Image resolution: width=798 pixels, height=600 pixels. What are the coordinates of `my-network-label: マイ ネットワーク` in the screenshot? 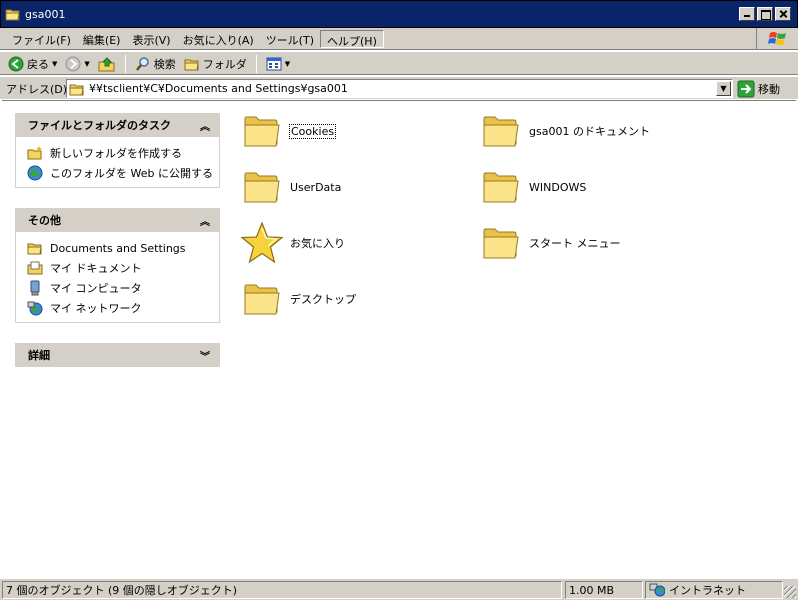 It's located at (96, 308).